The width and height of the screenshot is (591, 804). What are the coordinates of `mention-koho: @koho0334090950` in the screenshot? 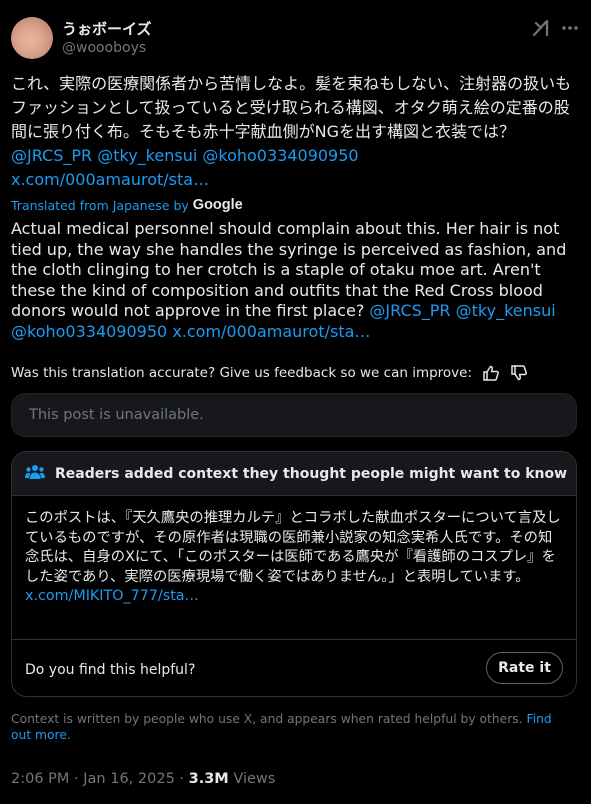 It's located at (280, 155).